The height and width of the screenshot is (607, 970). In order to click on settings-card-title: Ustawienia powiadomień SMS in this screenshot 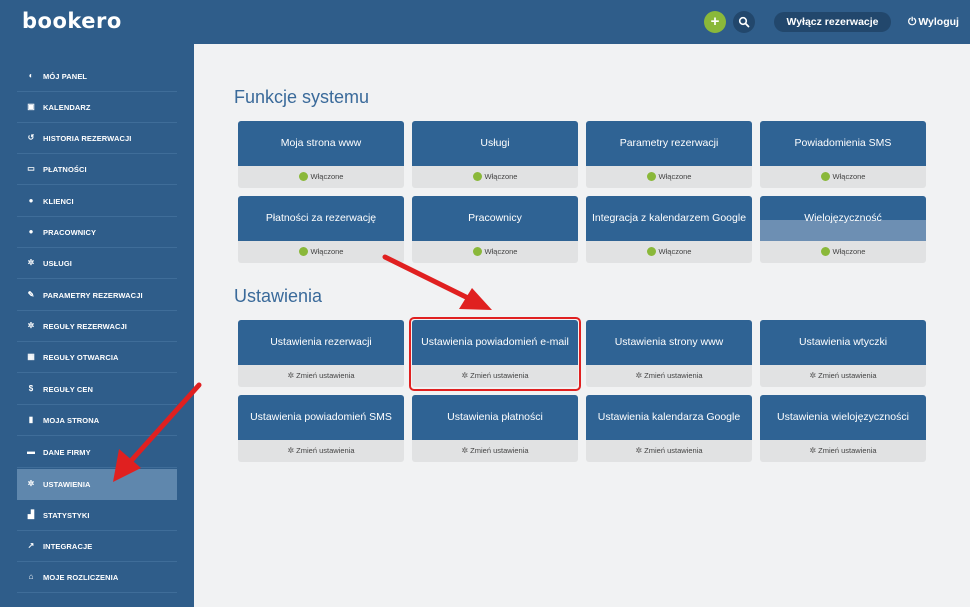, I will do `click(321, 417)`.